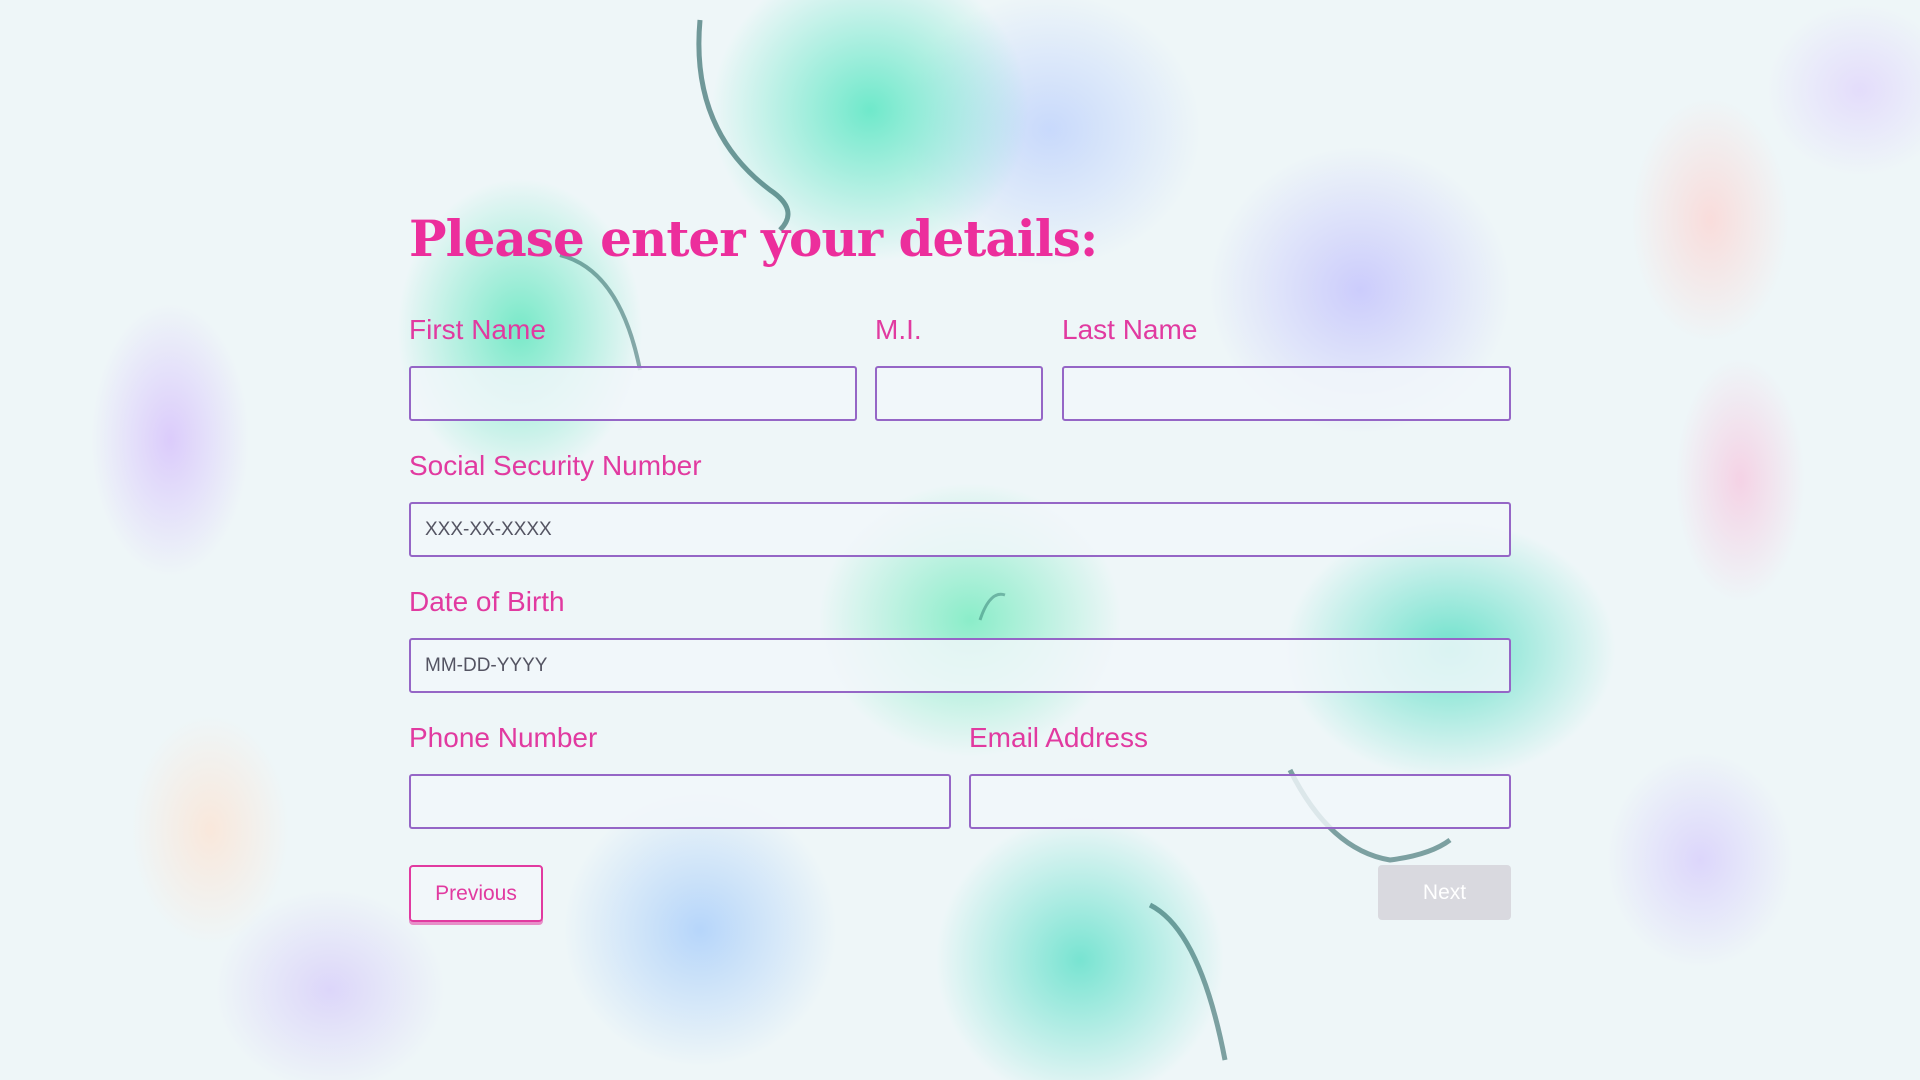 The height and width of the screenshot is (1080, 1920). Describe the element at coordinates (555, 465) in the screenshot. I see `ssn-label: Social Security Number` at that location.